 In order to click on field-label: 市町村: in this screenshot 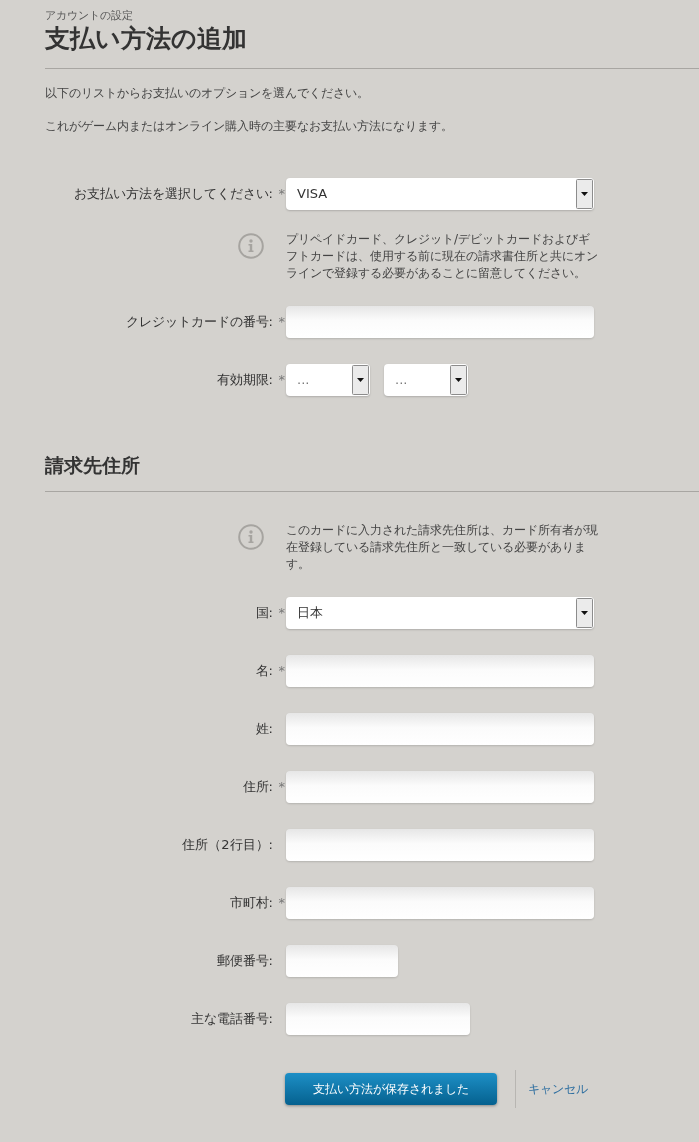, I will do `click(251, 903)`.